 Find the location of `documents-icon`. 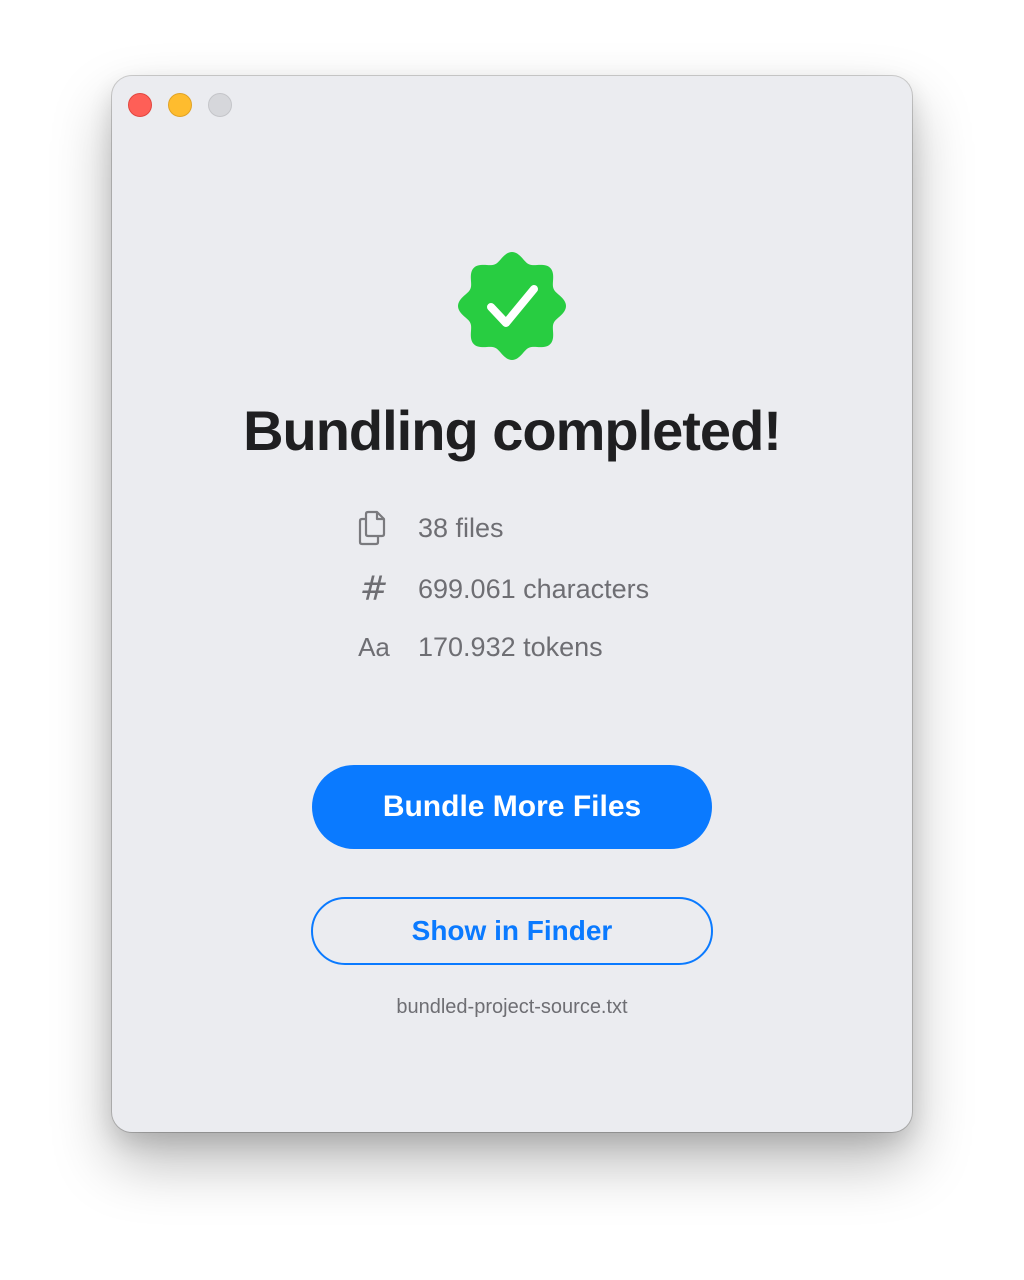

documents-icon is located at coordinates (374, 528).